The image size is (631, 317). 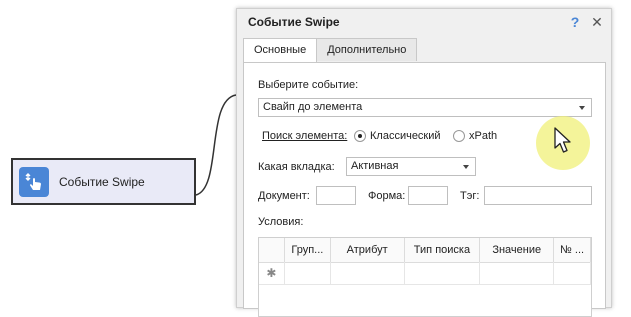 What do you see at coordinates (411, 166) in the screenshot?
I see `browser-tab-select: Активная` at bounding box center [411, 166].